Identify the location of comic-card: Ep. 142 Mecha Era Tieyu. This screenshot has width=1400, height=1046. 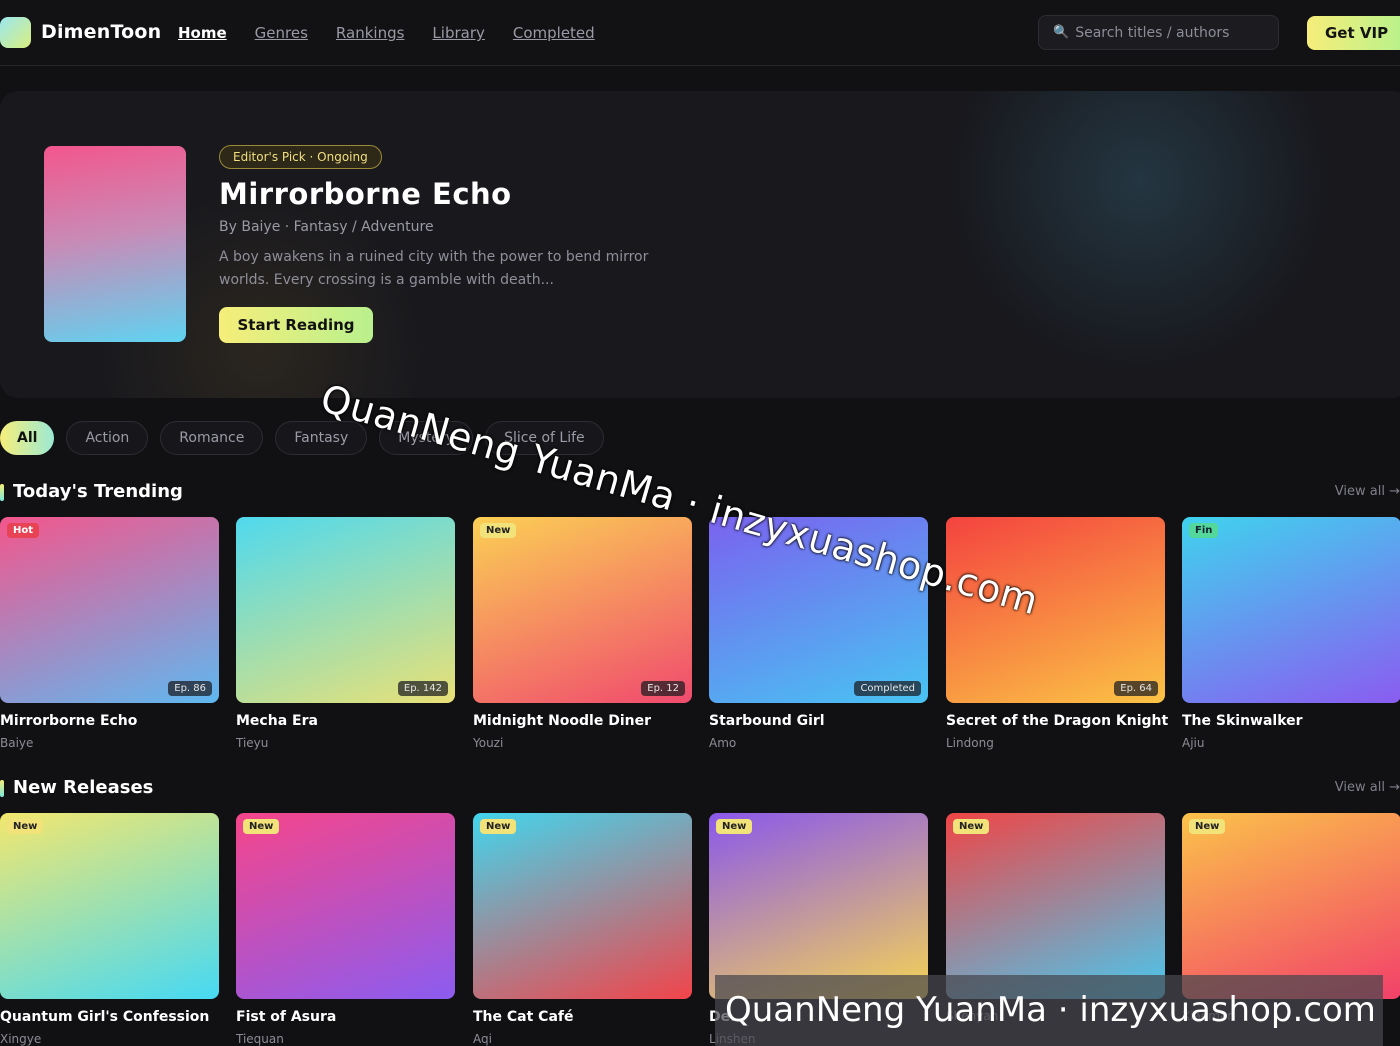
(345, 633).